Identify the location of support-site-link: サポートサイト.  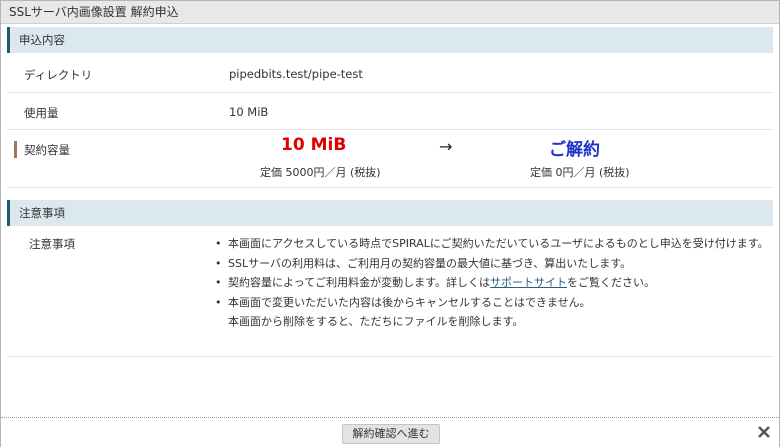
(528, 282).